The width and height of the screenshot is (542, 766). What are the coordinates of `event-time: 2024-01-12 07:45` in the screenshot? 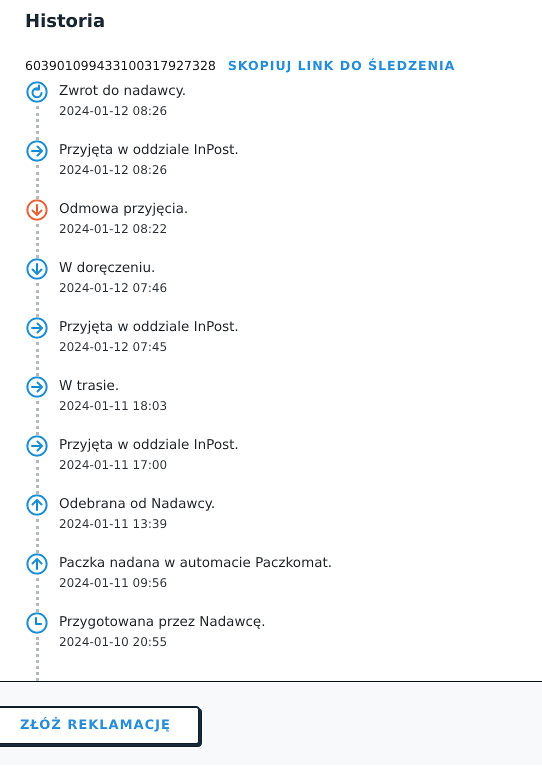 It's located at (113, 347).